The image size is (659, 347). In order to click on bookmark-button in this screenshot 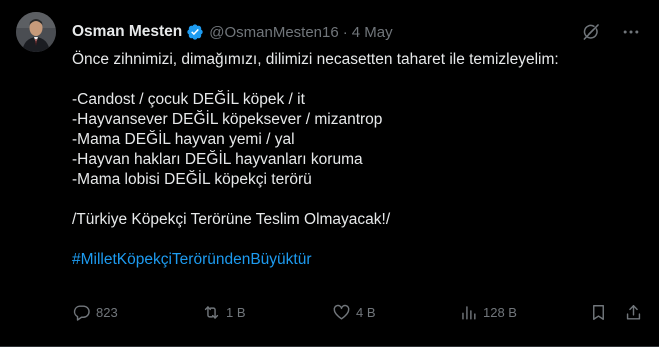, I will do `click(598, 312)`.